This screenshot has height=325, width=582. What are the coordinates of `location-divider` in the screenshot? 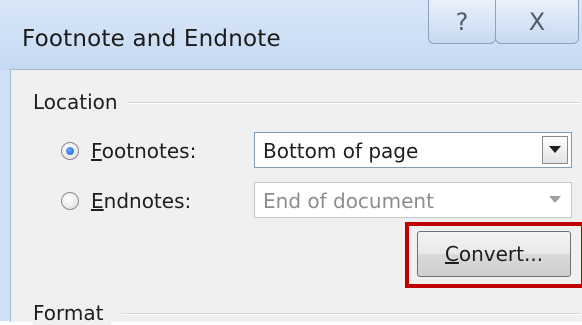 It's located at (355, 103).